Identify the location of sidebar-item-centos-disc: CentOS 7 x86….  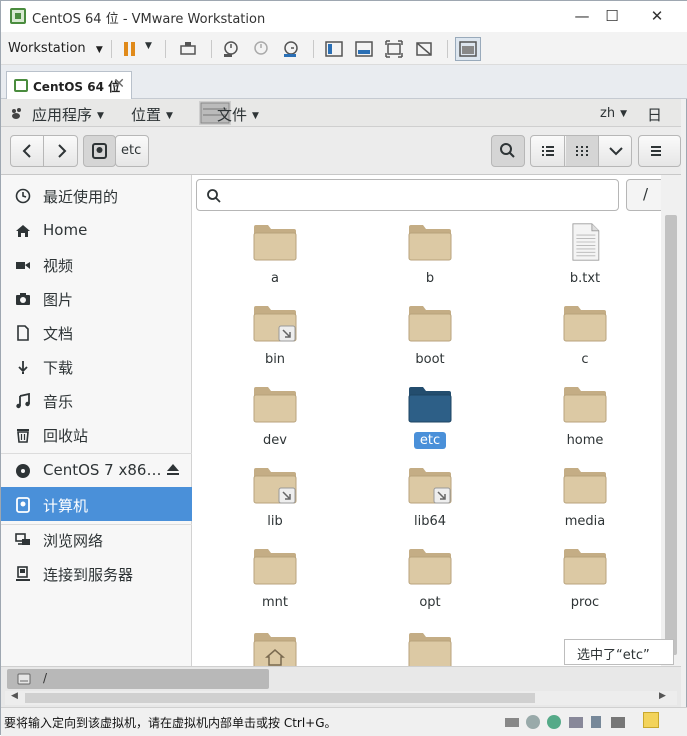
(96, 470).